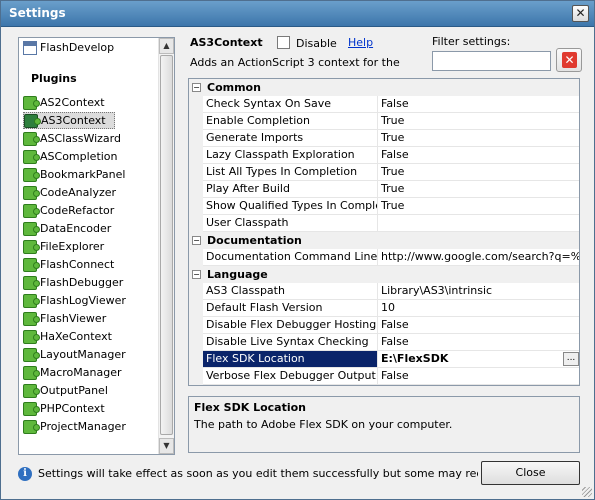  Describe the element at coordinates (290, 138) in the screenshot. I see `property-name: Generate Imports` at that location.